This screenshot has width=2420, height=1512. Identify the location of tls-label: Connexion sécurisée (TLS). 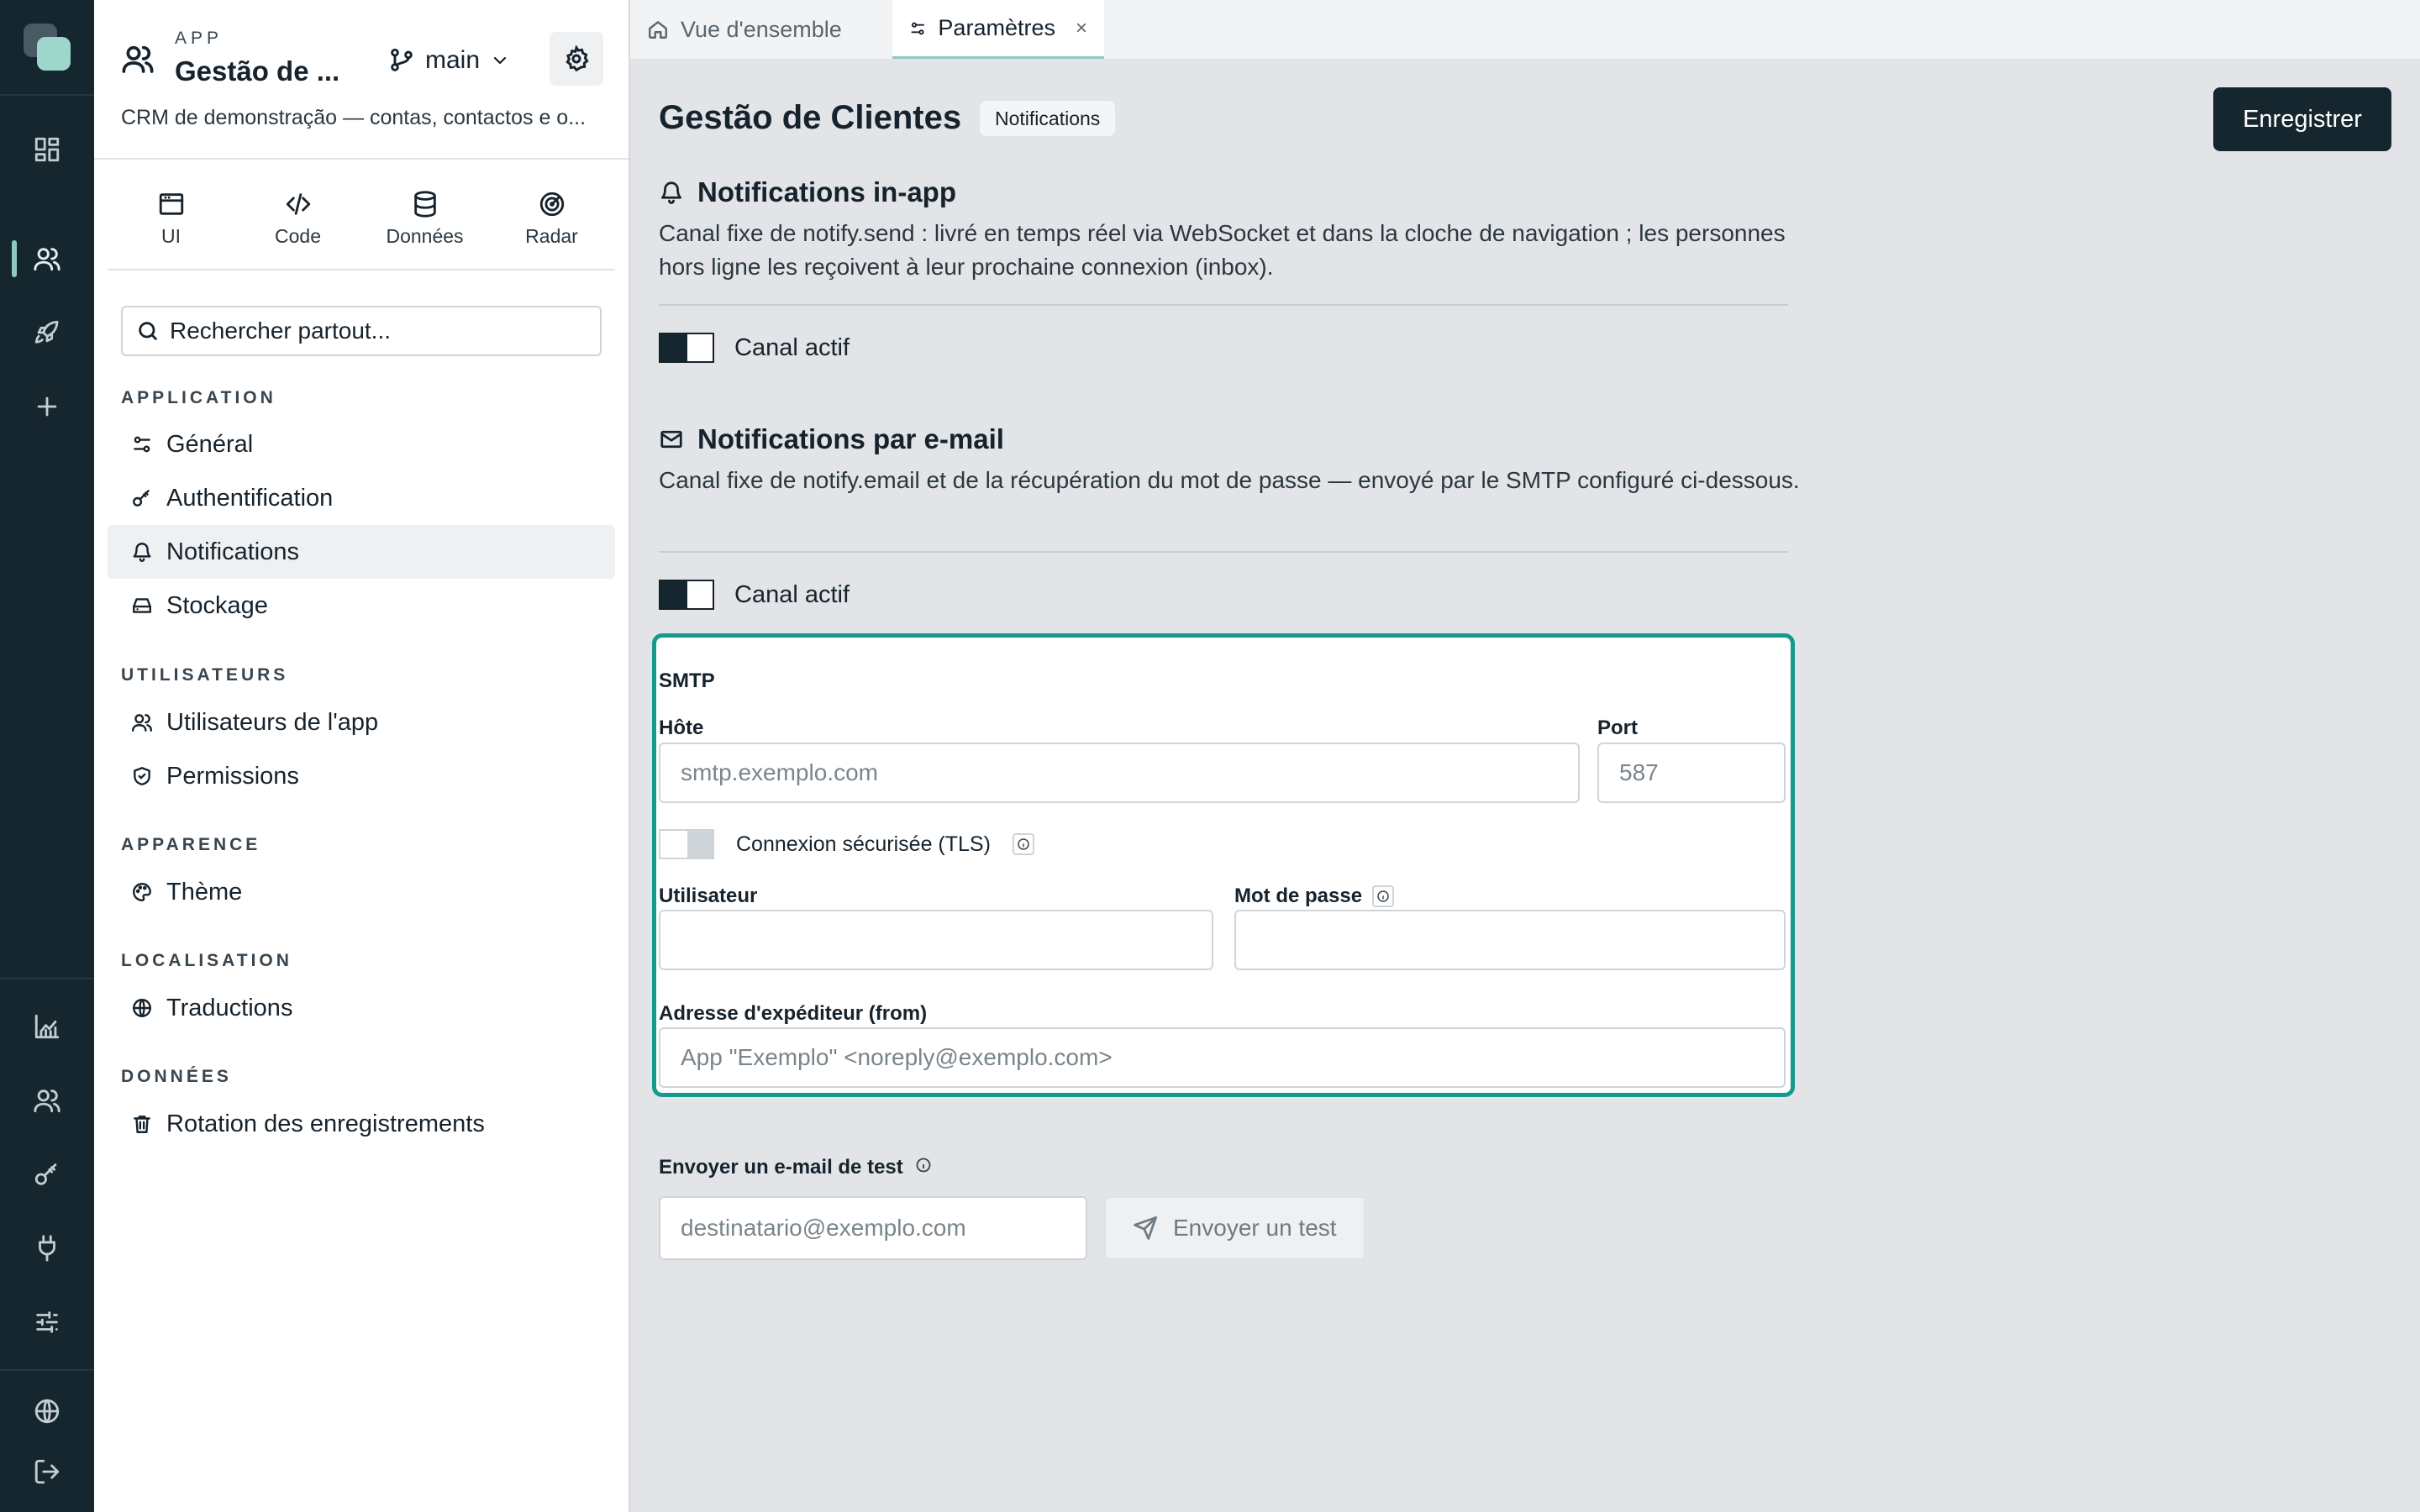
(864, 844).